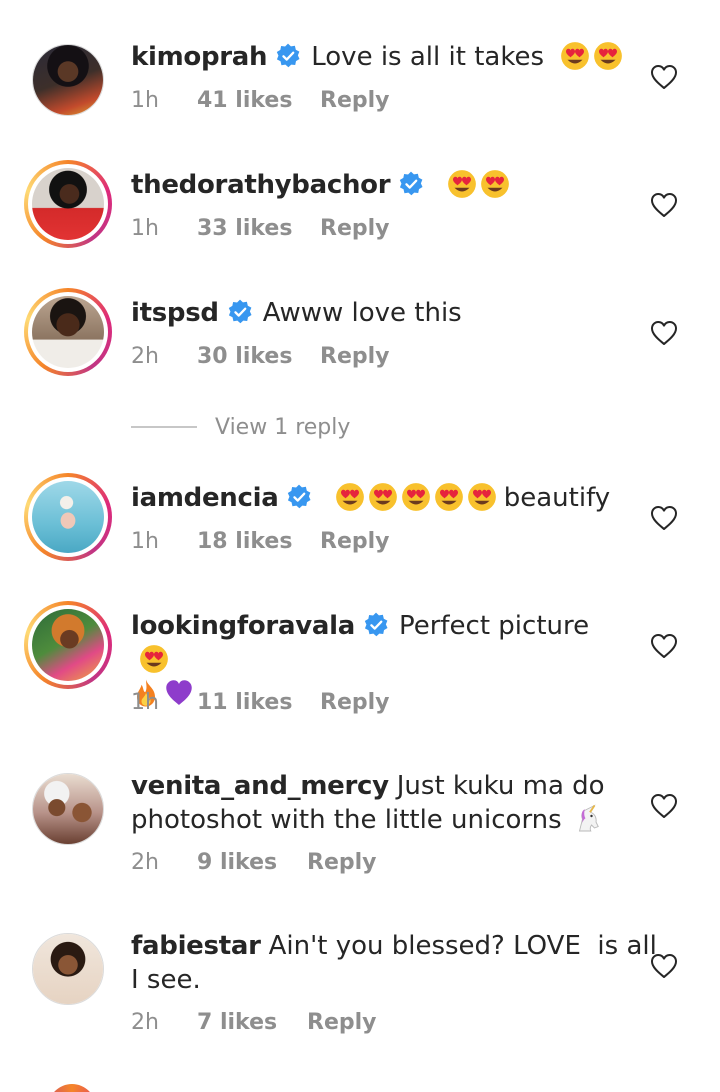  I want to click on comment-meta: 2h 9 likes Reply, so click(254, 862).